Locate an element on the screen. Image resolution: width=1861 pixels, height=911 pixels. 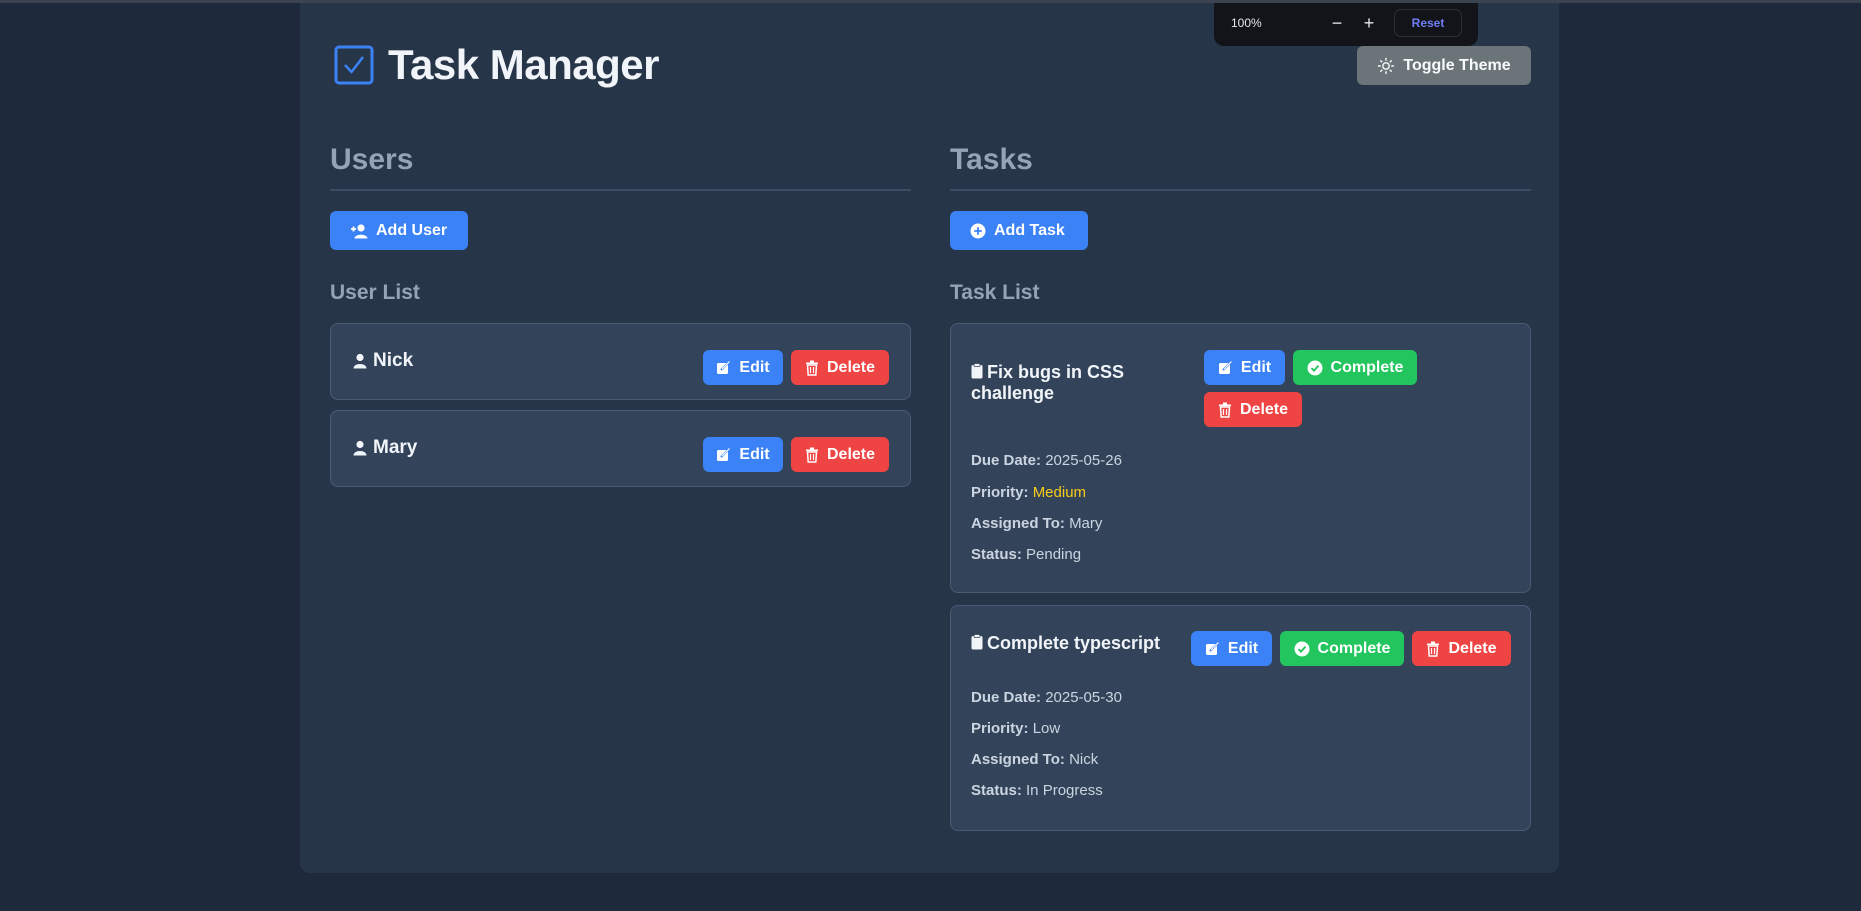
task-title: Fix bugs in CSS challenge is located at coordinates (1071, 383).